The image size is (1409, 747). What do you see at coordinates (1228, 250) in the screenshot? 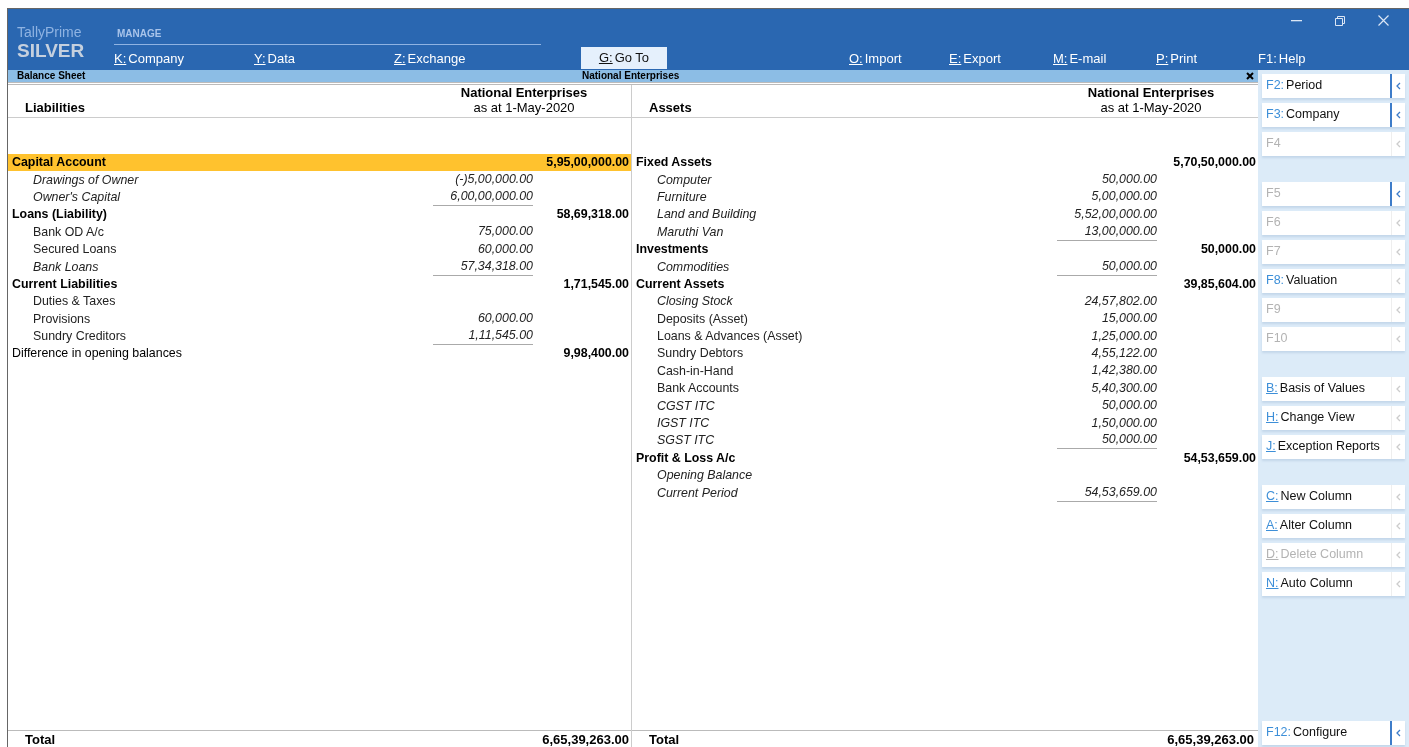
I see `group-amount: 50,000.00` at bounding box center [1228, 250].